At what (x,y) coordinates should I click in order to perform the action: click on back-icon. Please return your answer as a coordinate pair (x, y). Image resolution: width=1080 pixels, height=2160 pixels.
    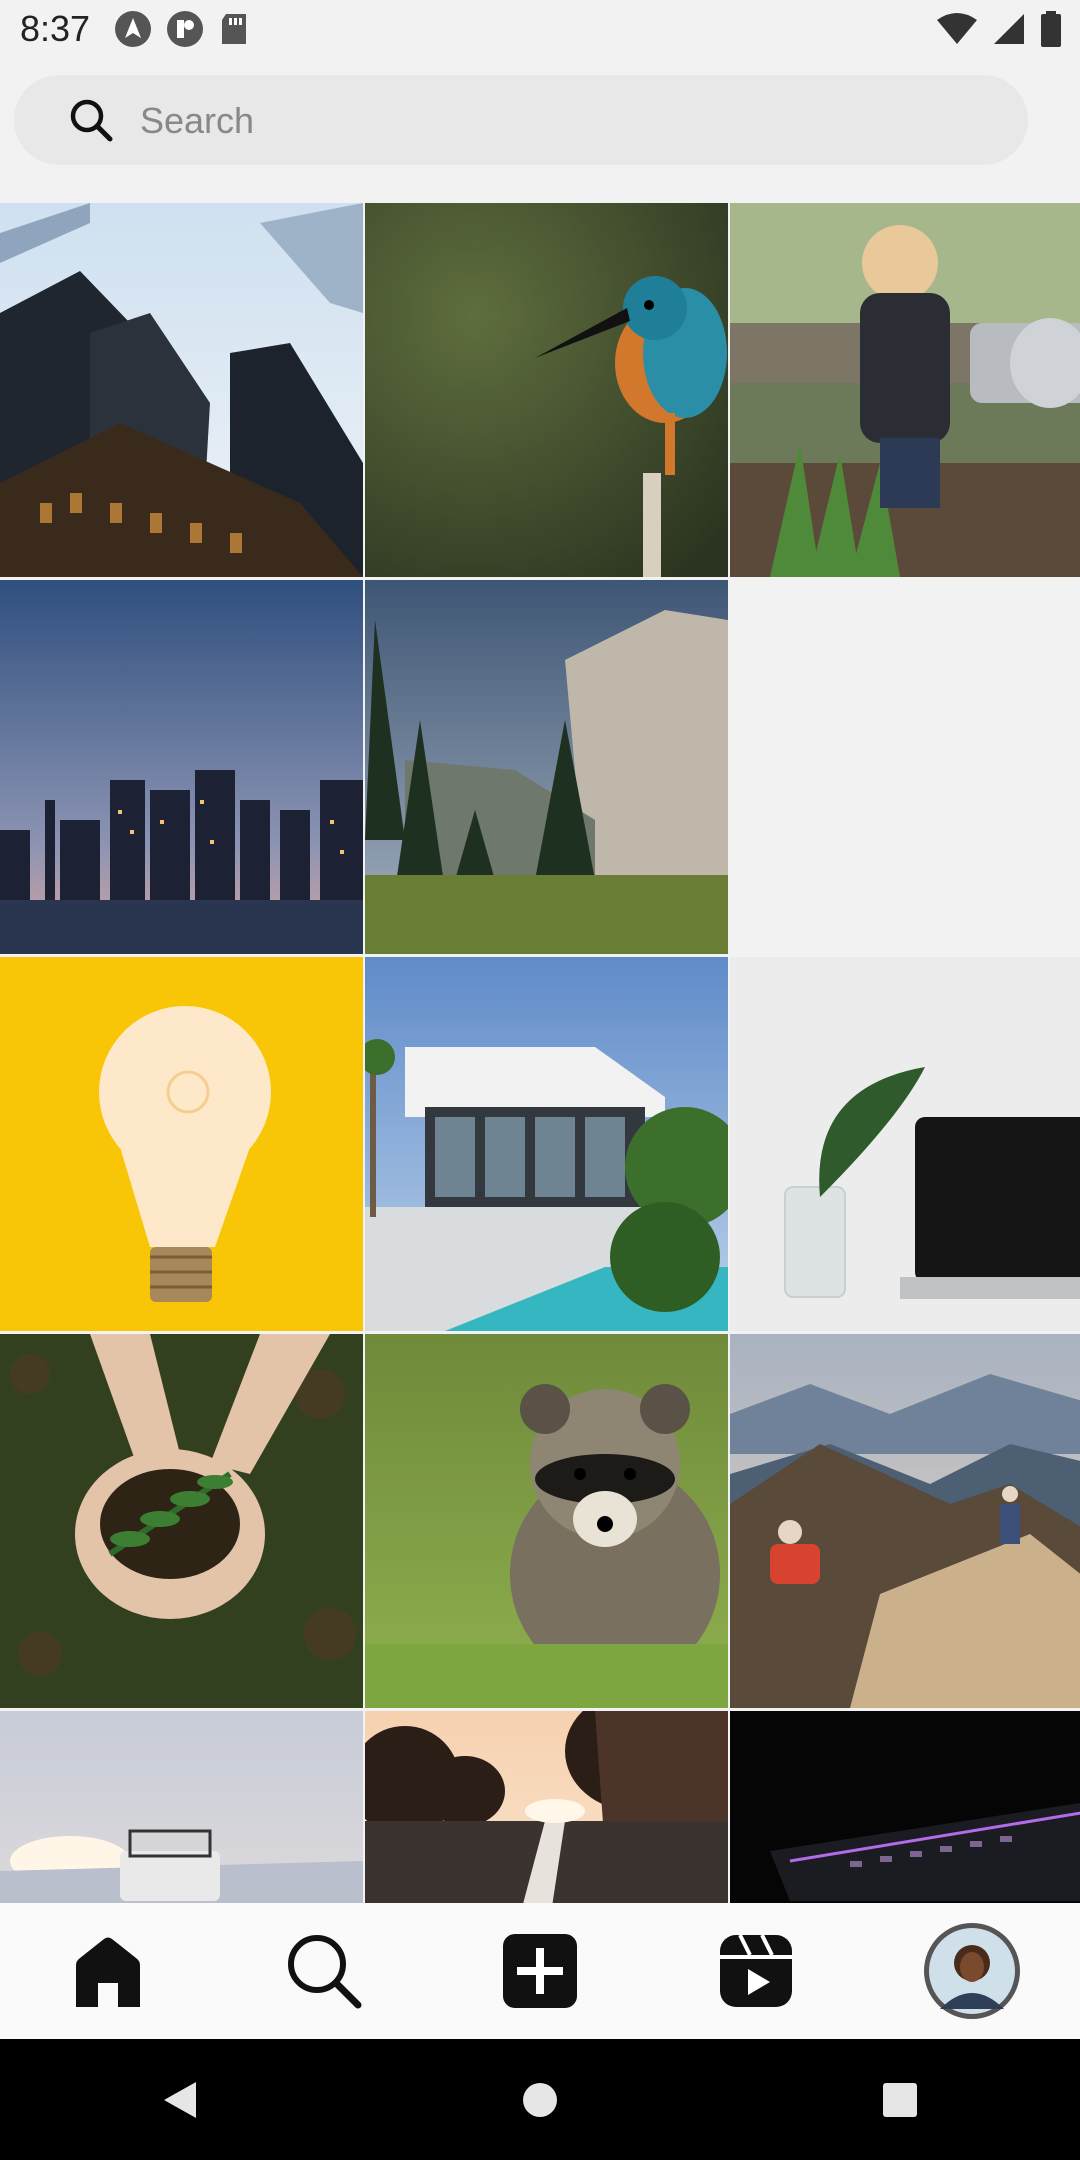
    Looking at the image, I should click on (180, 2099).